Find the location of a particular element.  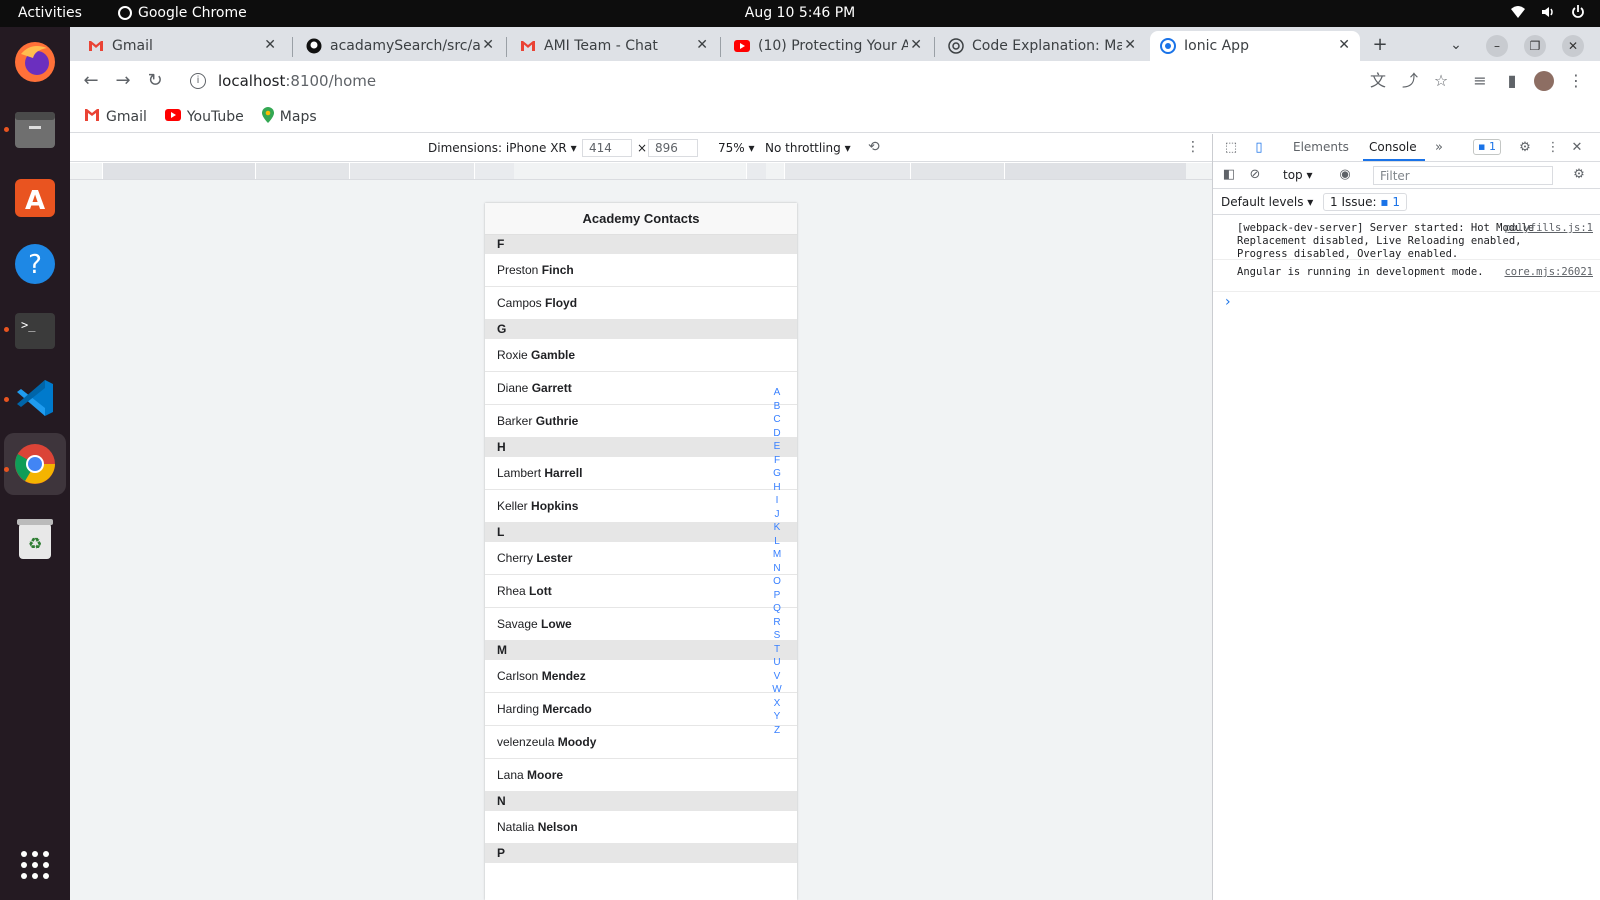

index-letter: O is located at coordinates (777, 582).